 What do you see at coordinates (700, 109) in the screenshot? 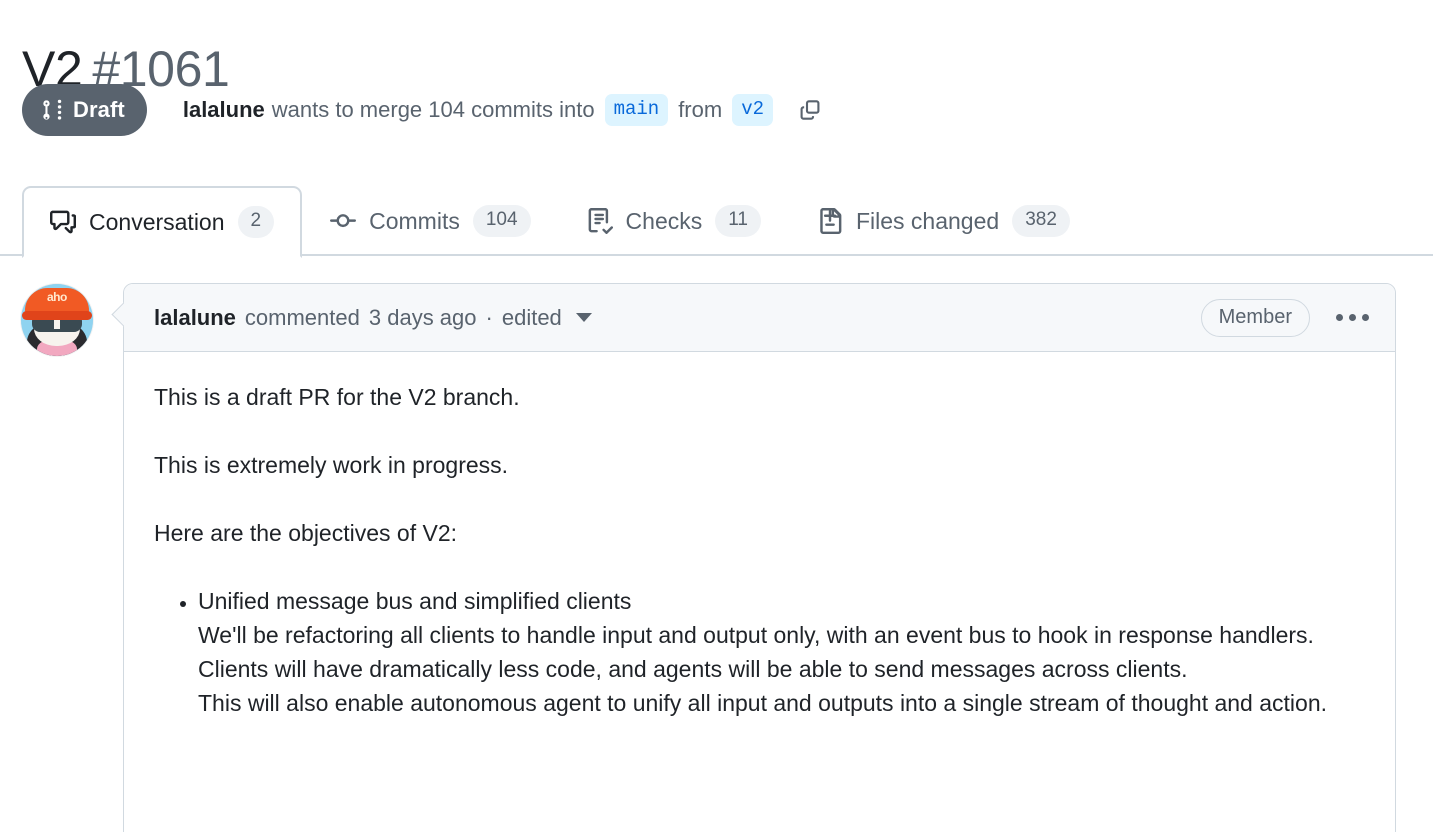
I see `merge-text-from: from` at bounding box center [700, 109].